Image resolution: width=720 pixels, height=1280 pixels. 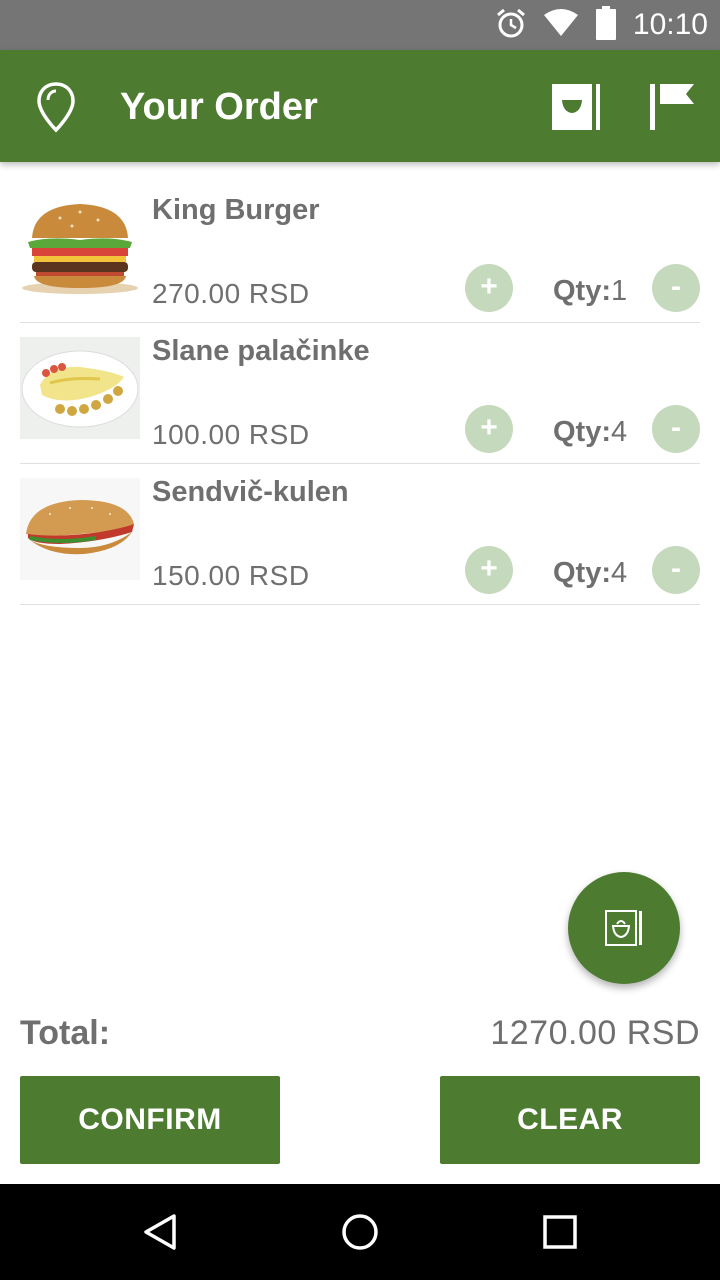 What do you see at coordinates (231, 293) in the screenshot?
I see `item-price: 270.00 RSD` at bounding box center [231, 293].